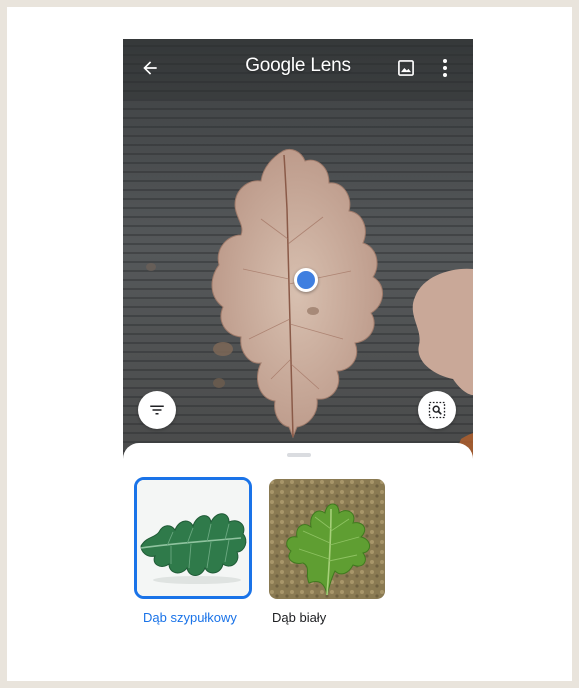 This screenshot has height=688, width=579. Describe the element at coordinates (299, 617) in the screenshot. I see `result-label: Dąb biały` at that location.